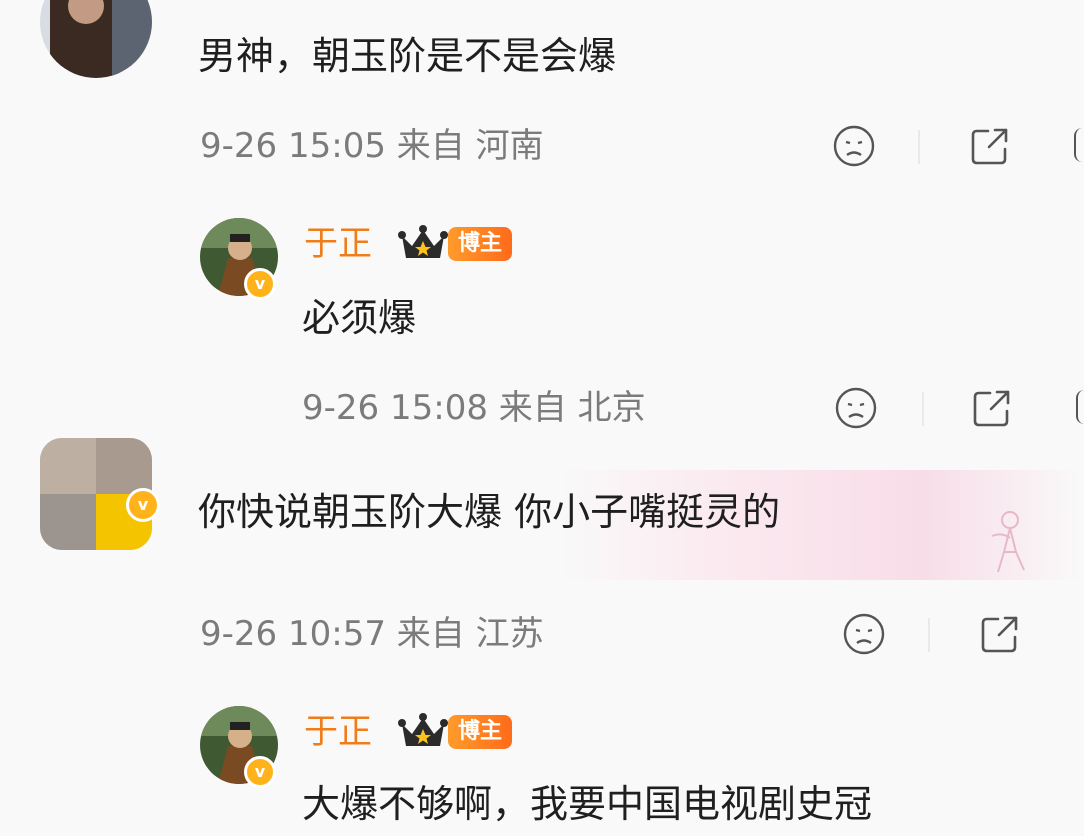 The image size is (1084, 836). Describe the element at coordinates (587, 804) in the screenshot. I see `reply-text: 大爆不够啊，我要中国电视剧史冠` at that location.